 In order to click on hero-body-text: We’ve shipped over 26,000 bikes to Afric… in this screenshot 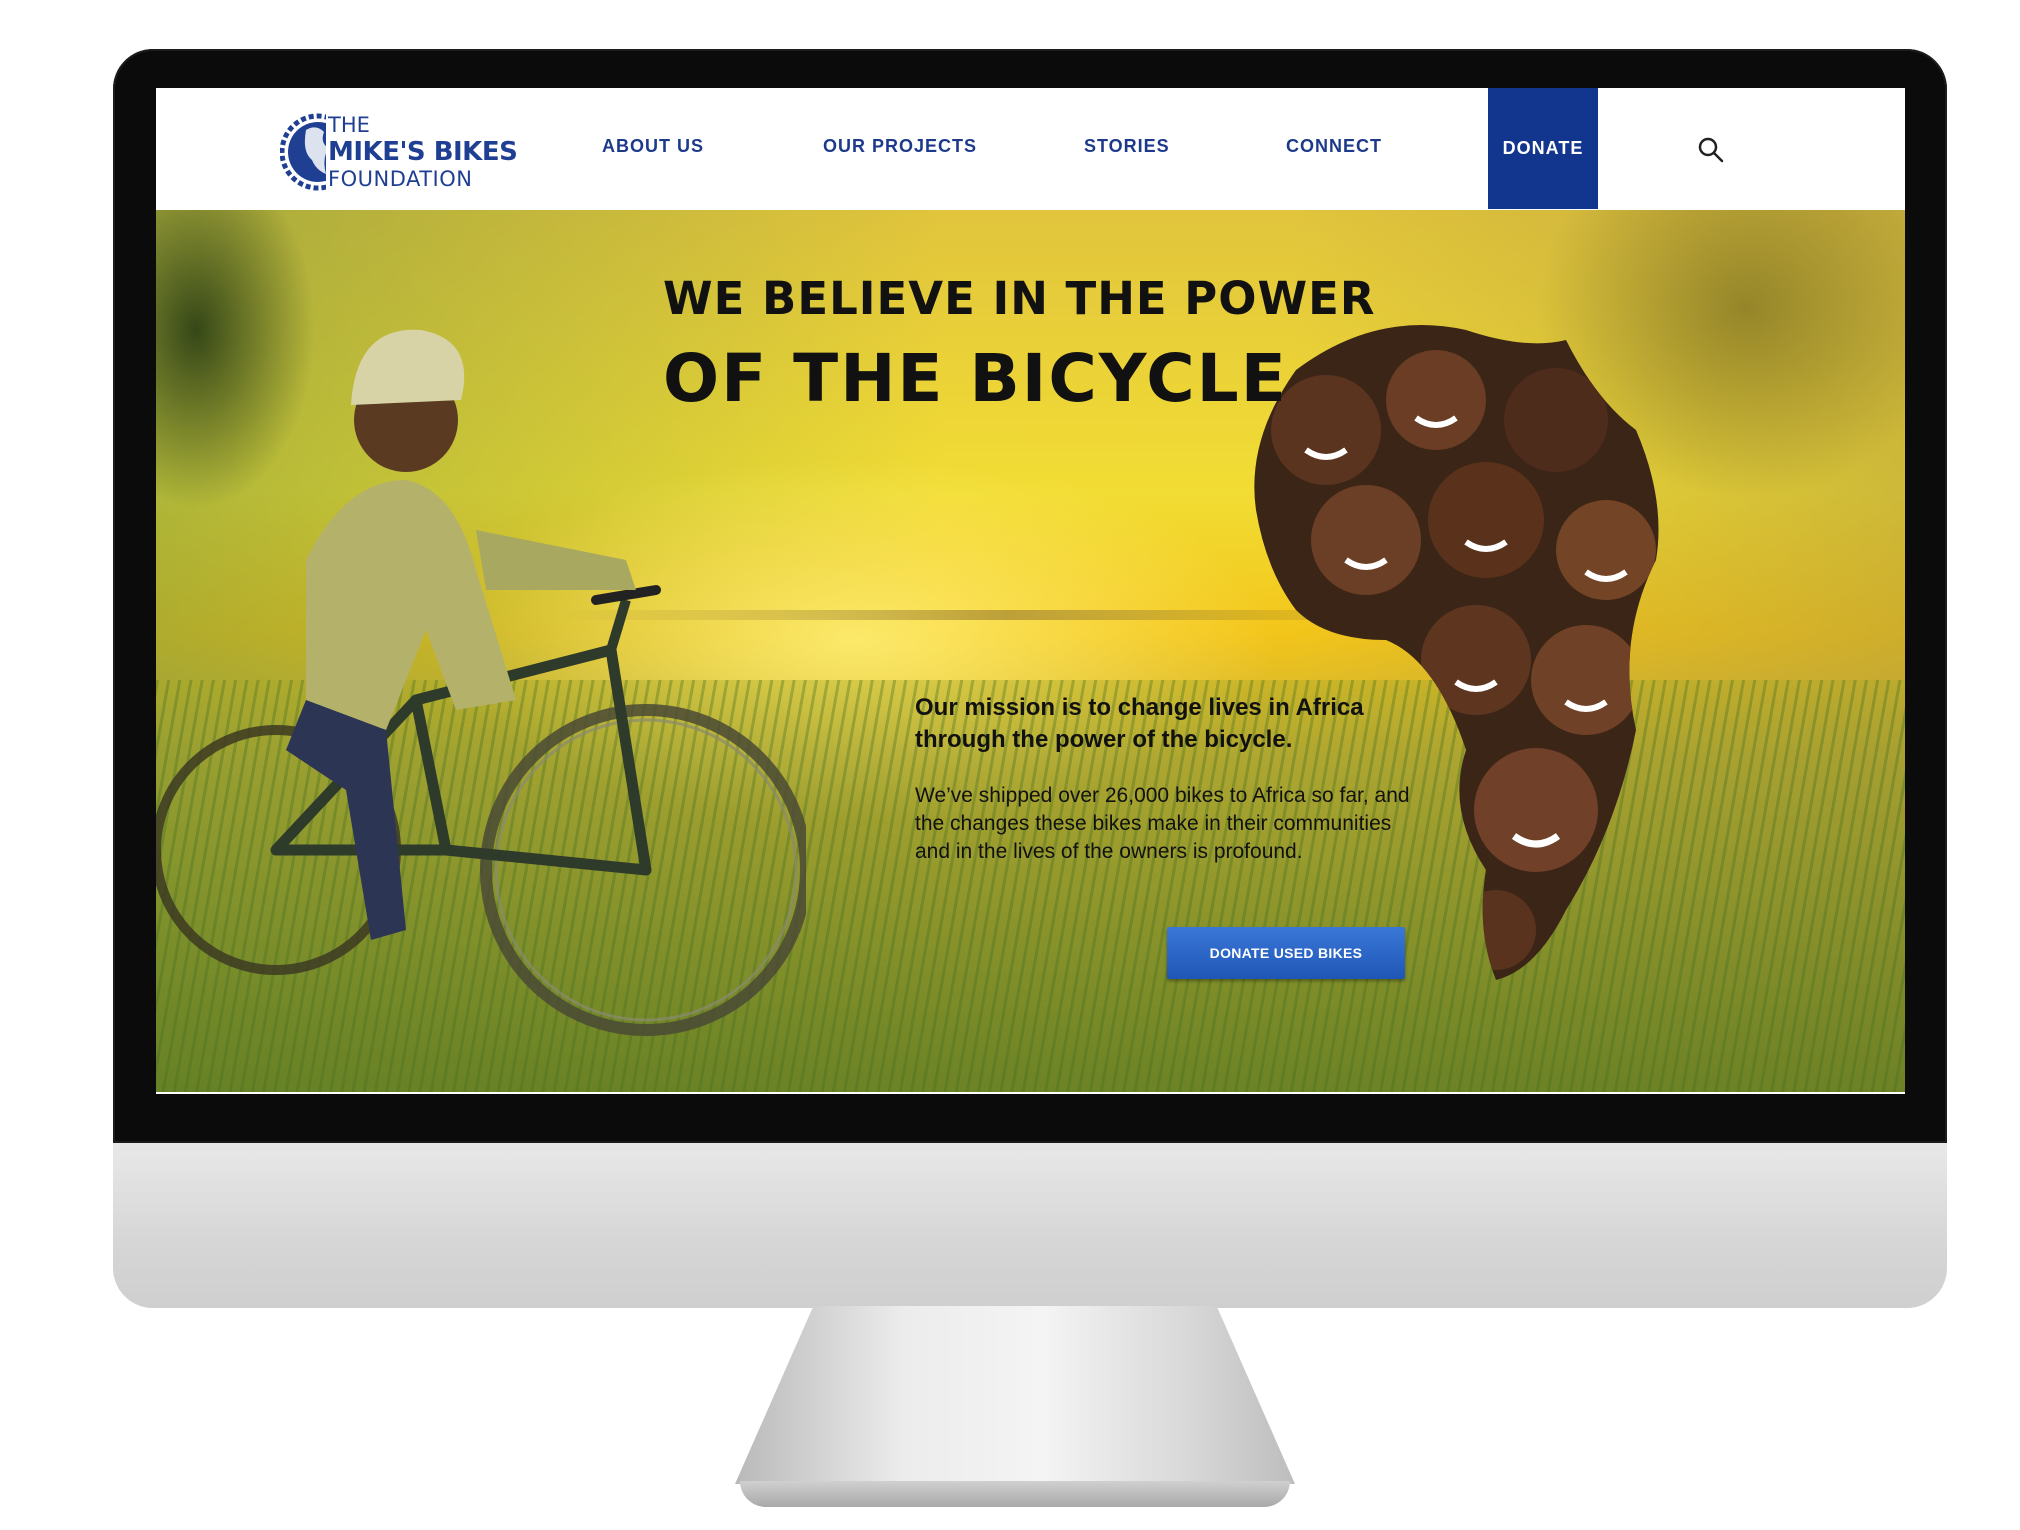, I will do `click(1162, 823)`.